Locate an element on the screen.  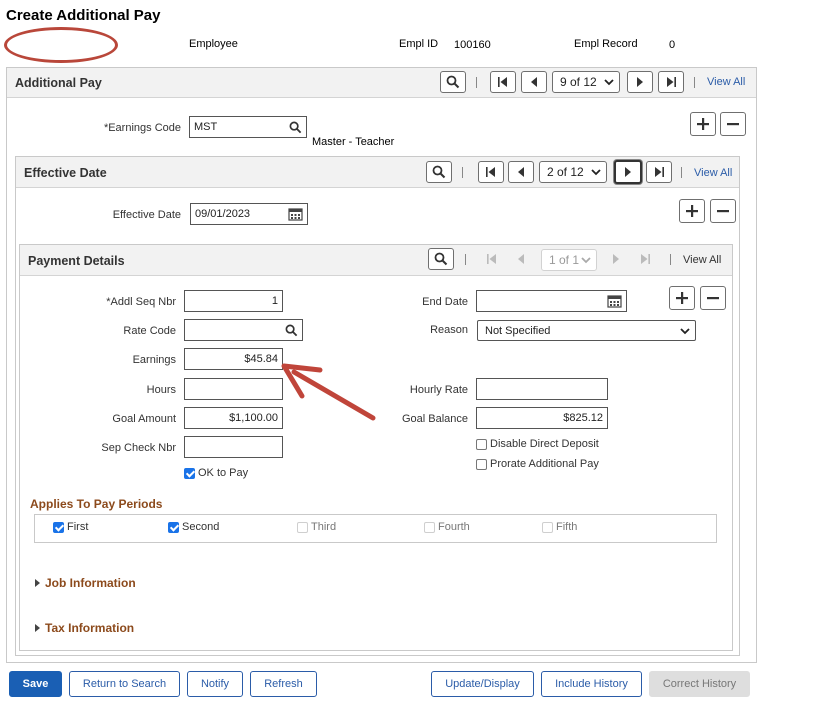
empl-id-label: Empl ID is located at coordinates (419, 44).